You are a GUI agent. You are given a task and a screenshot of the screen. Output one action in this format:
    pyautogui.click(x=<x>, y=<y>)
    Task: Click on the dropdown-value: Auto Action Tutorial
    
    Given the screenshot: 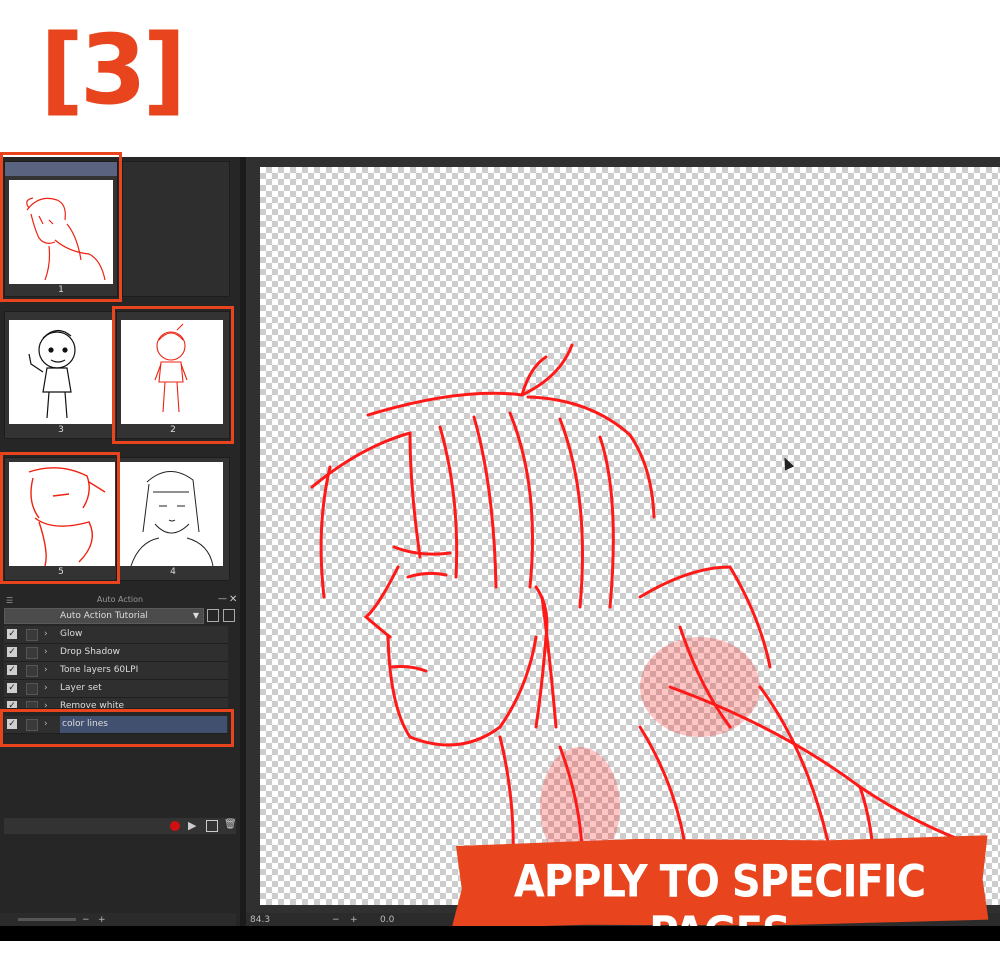 What is the action you would take?
    pyautogui.click(x=104, y=616)
    